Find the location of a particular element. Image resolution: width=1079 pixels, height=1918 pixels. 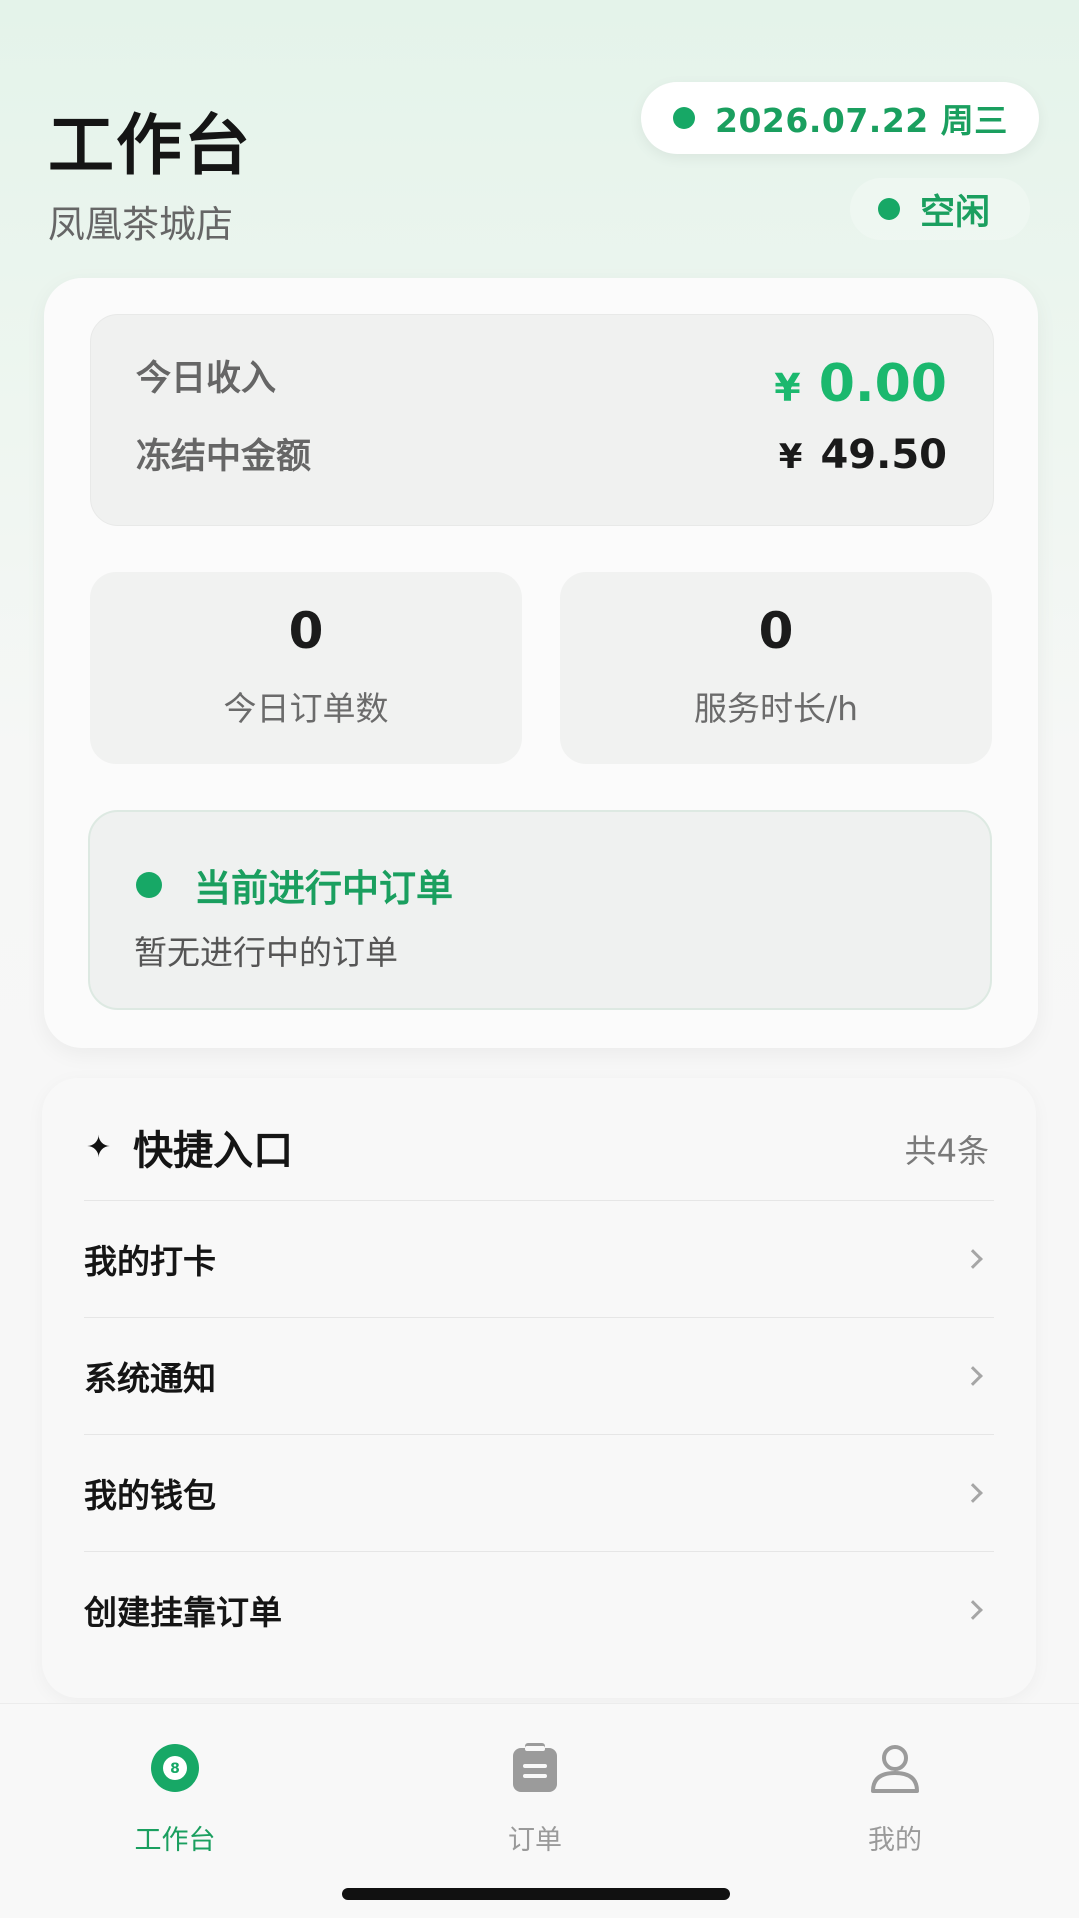

work-status-badge: 空闲 is located at coordinates (940, 209).